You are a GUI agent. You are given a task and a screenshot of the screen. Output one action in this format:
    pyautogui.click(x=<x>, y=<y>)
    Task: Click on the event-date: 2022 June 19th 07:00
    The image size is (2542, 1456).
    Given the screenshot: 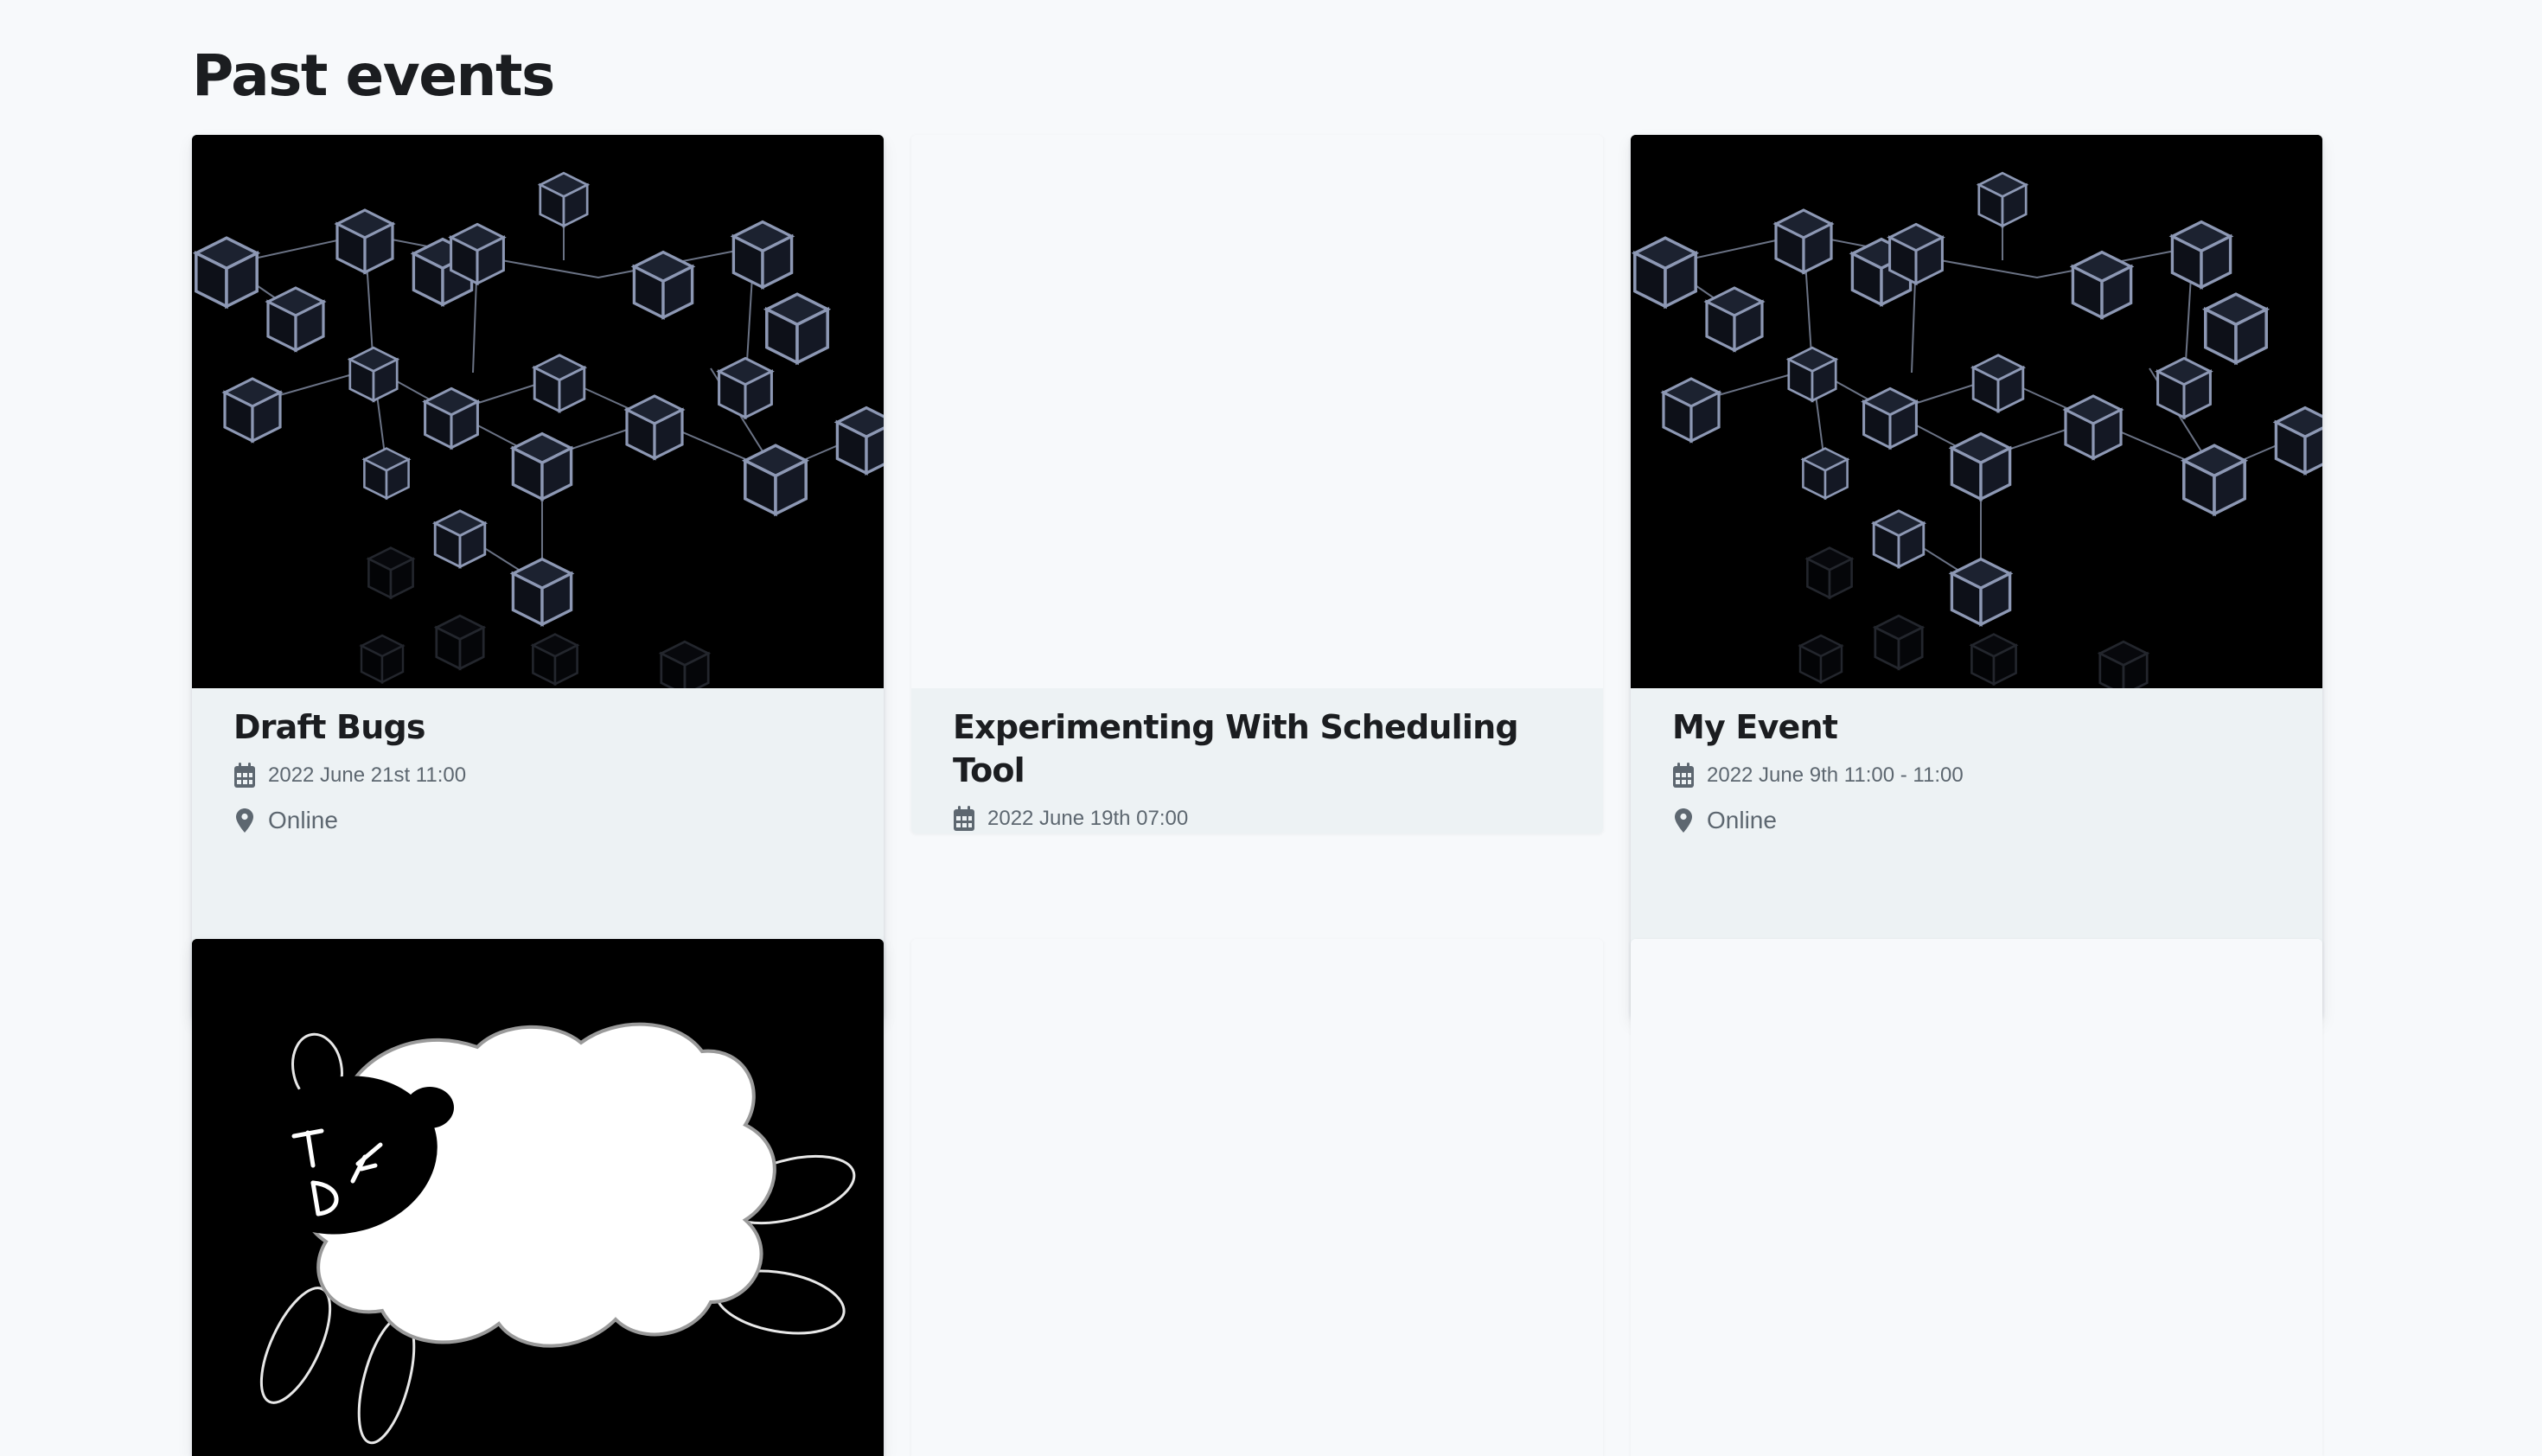 What is the action you would take?
    pyautogui.click(x=1257, y=815)
    